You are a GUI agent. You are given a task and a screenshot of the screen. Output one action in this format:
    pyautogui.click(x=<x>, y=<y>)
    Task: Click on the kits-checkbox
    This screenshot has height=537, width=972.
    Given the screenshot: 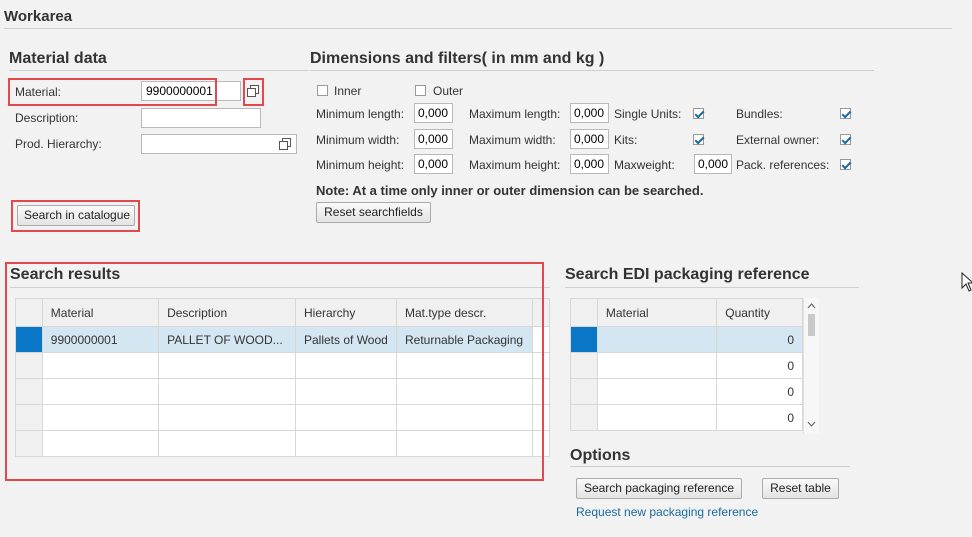 What is the action you would take?
    pyautogui.click(x=698, y=139)
    